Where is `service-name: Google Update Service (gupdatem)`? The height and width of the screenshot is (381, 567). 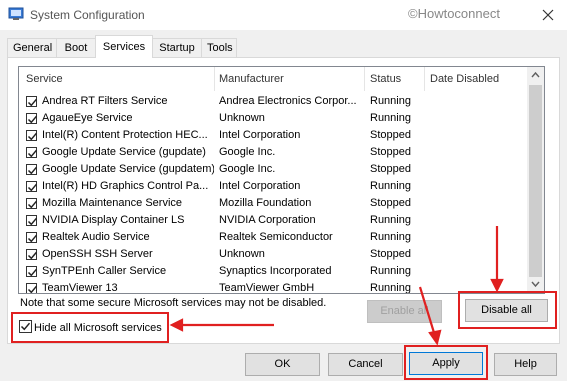 service-name: Google Update Service (gupdatem) is located at coordinates (128, 169).